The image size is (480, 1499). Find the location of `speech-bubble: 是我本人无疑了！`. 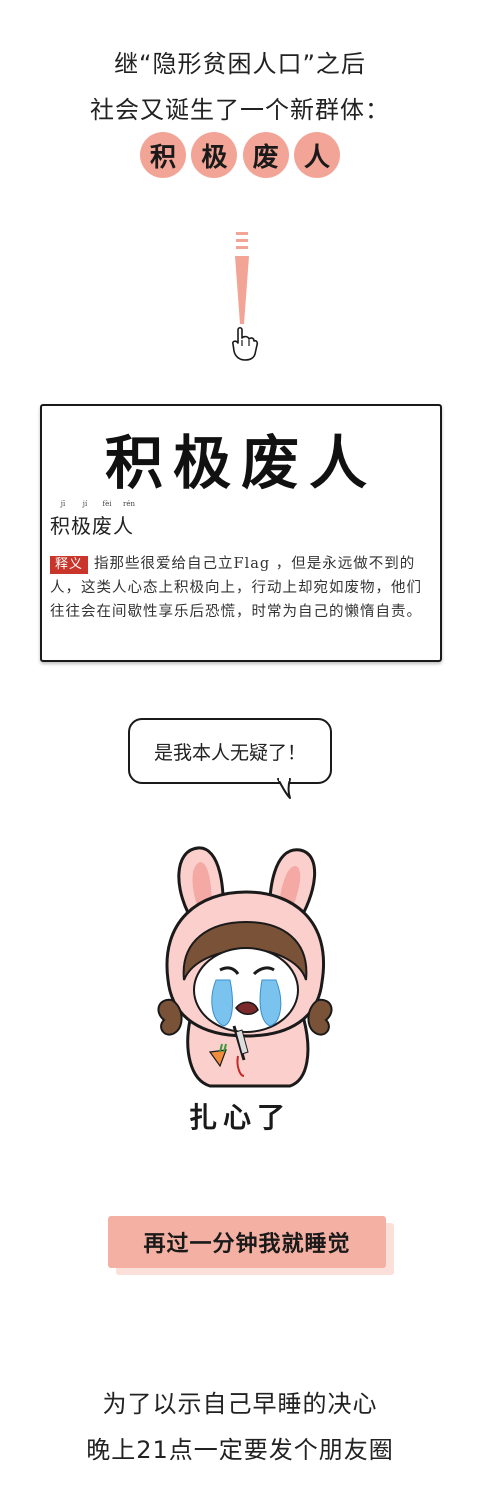

speech-bubble: 是我本人无疑了！ is located at coordinates (230, 751).